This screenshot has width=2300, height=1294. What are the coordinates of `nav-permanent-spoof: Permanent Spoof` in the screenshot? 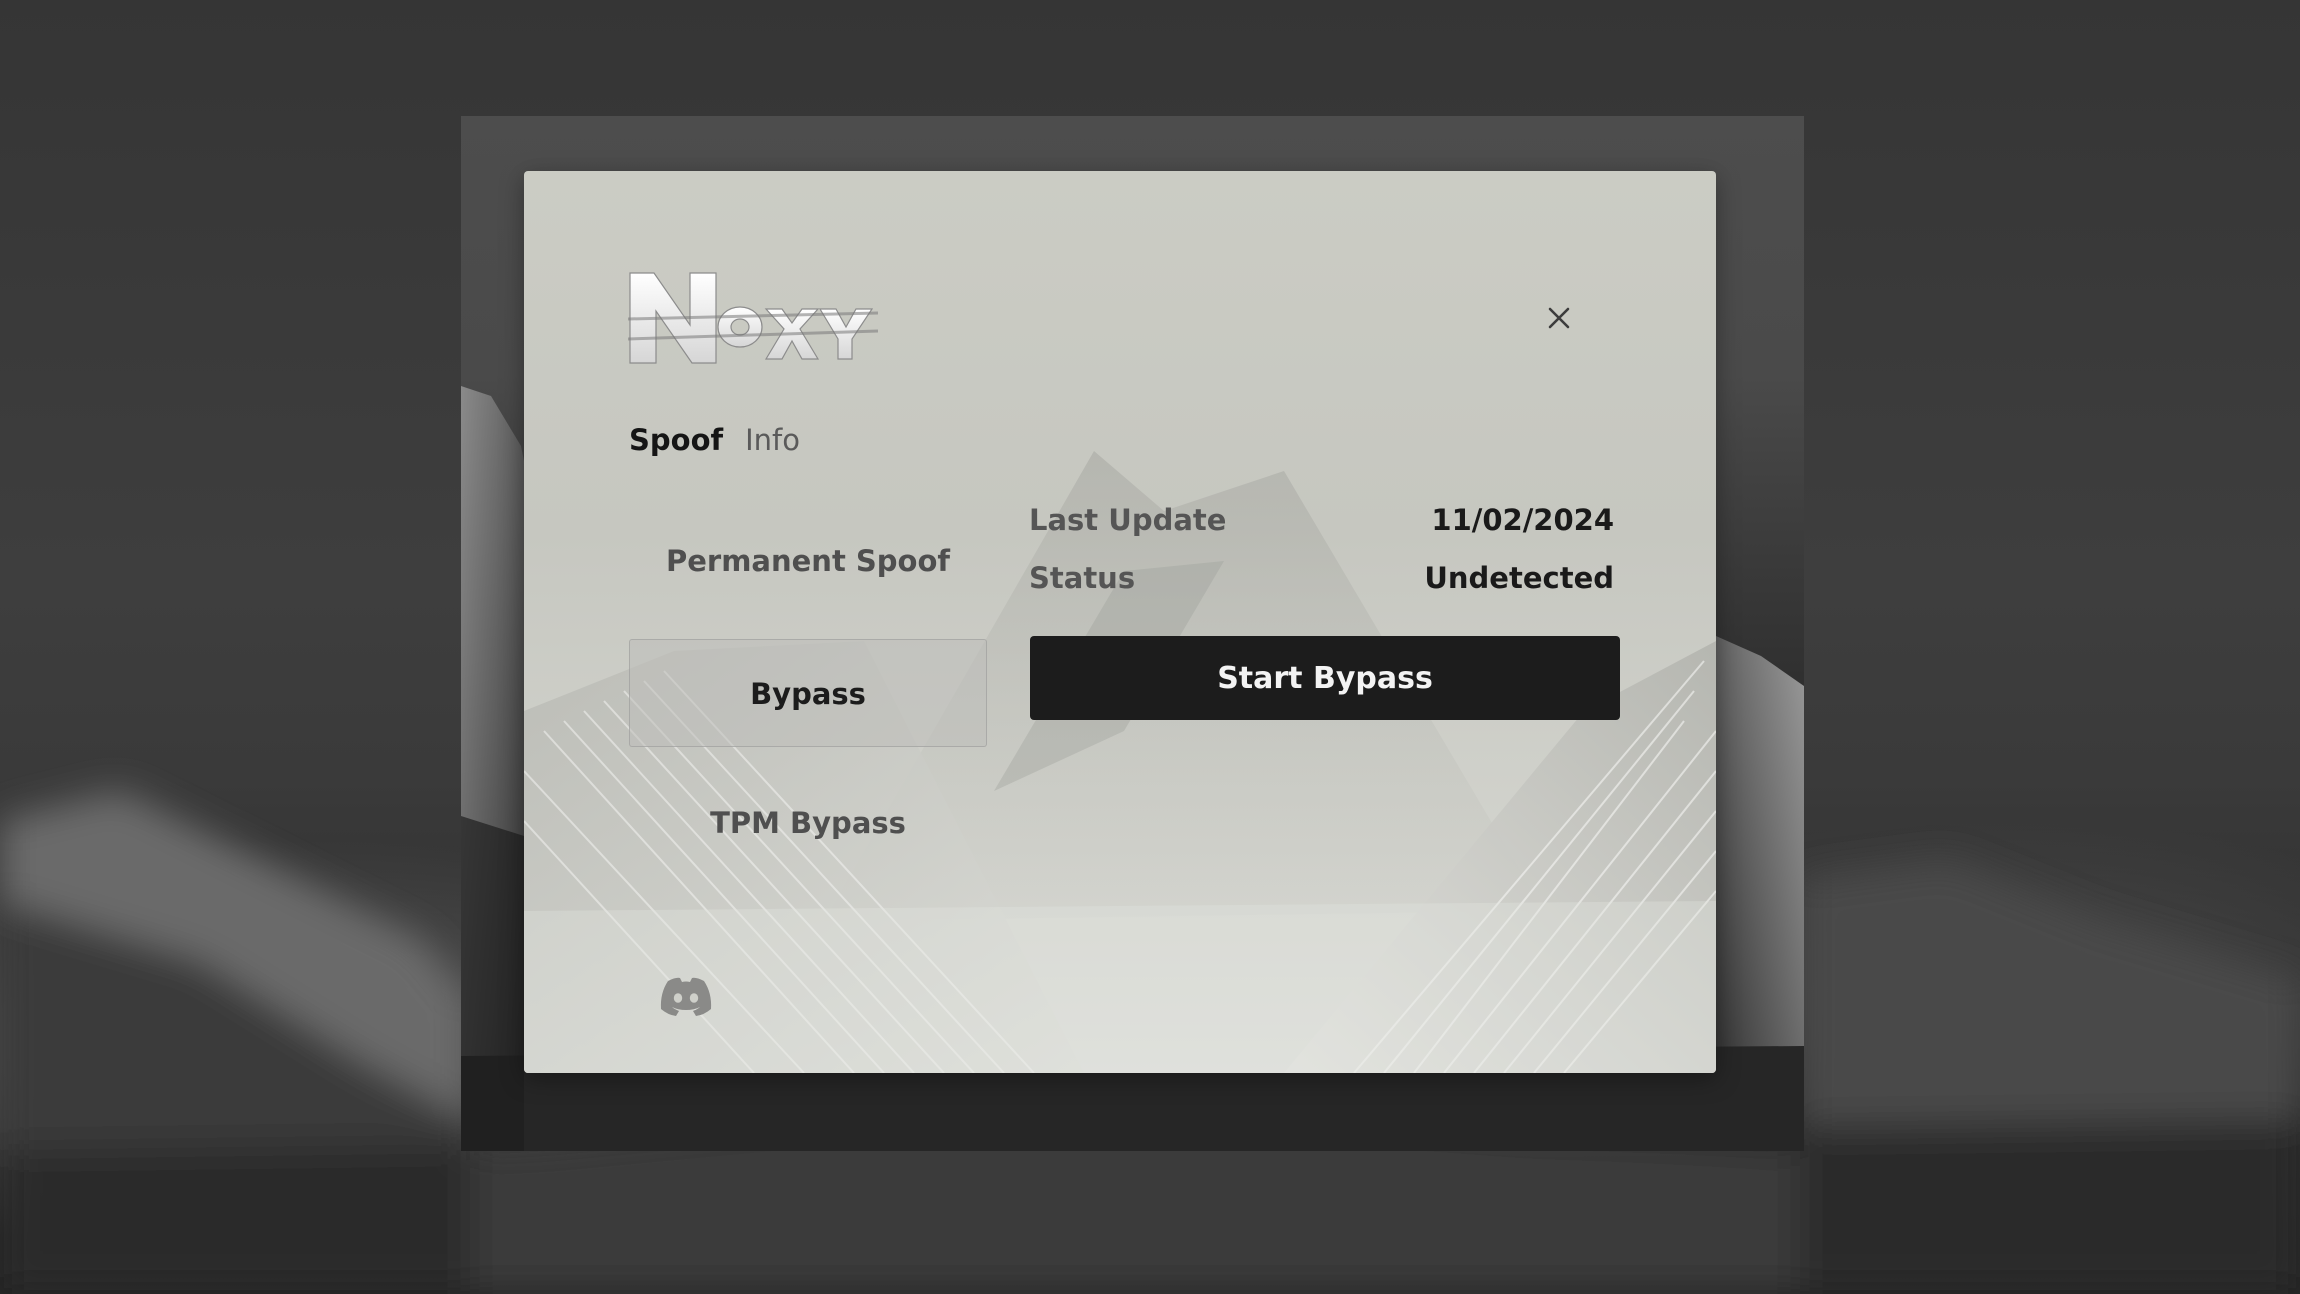 It's located at (808, 561).